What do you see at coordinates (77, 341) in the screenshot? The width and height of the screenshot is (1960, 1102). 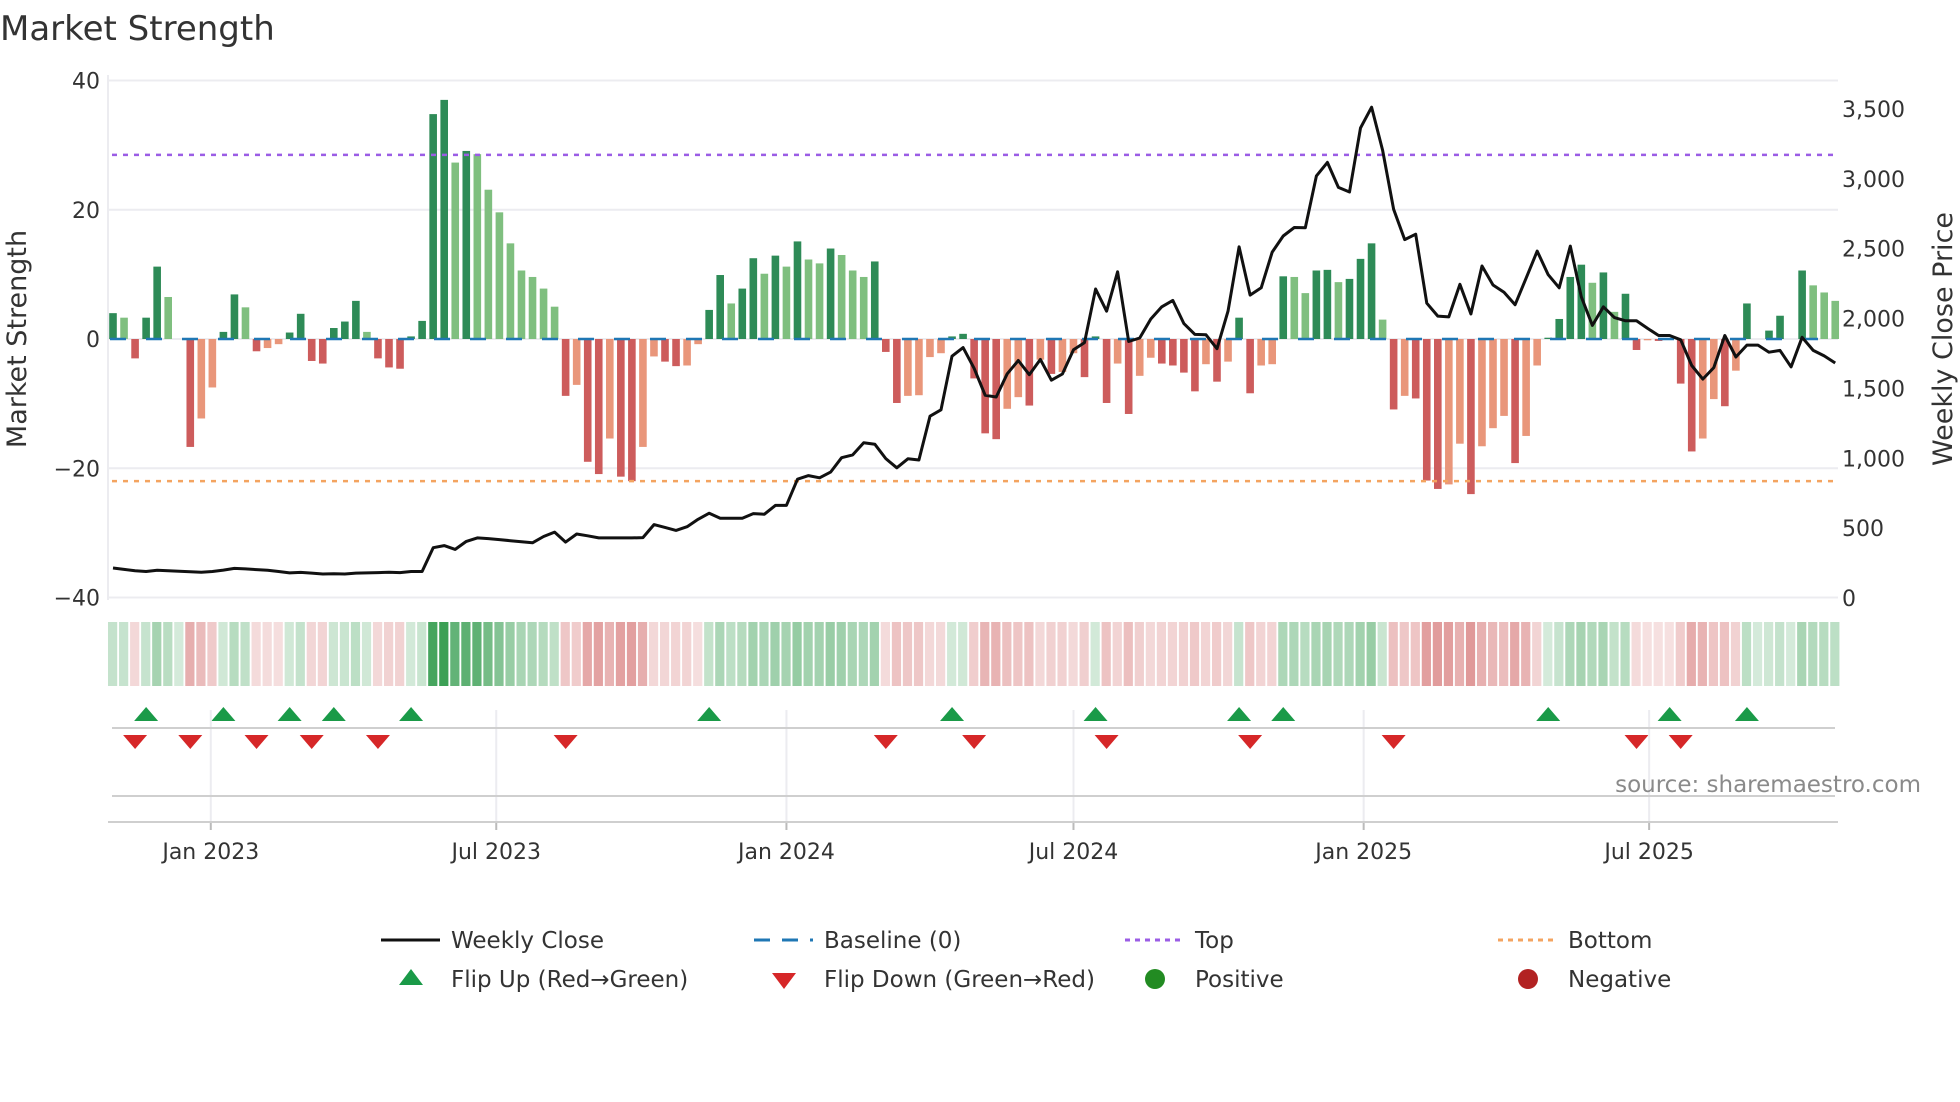 I see `left-axis-ticks: 40 20 0 −20 −40` at bounding box center [77, 341].